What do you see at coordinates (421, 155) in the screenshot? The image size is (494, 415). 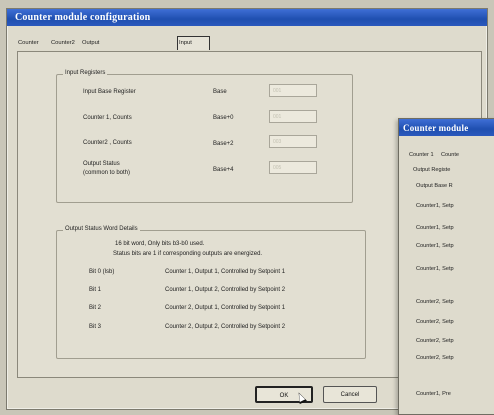 I see `tab-counter-1-b: Counter 1` at bounding box center [421, 155].